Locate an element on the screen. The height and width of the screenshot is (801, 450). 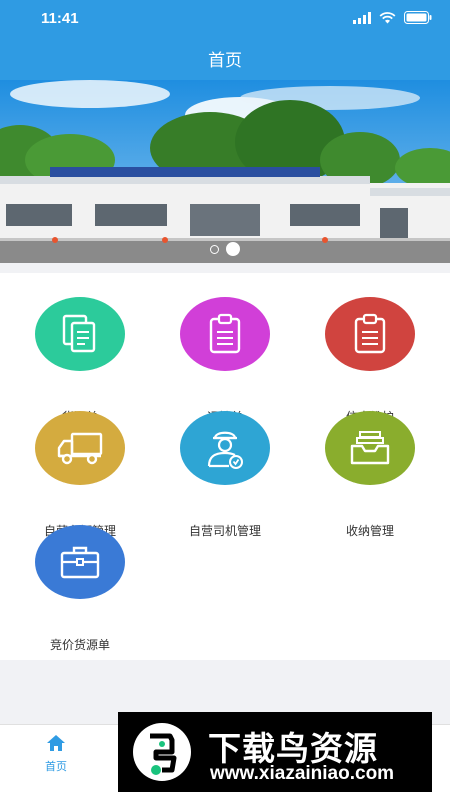
navigation-bar: 首页 is located at coordinates (225, 58).